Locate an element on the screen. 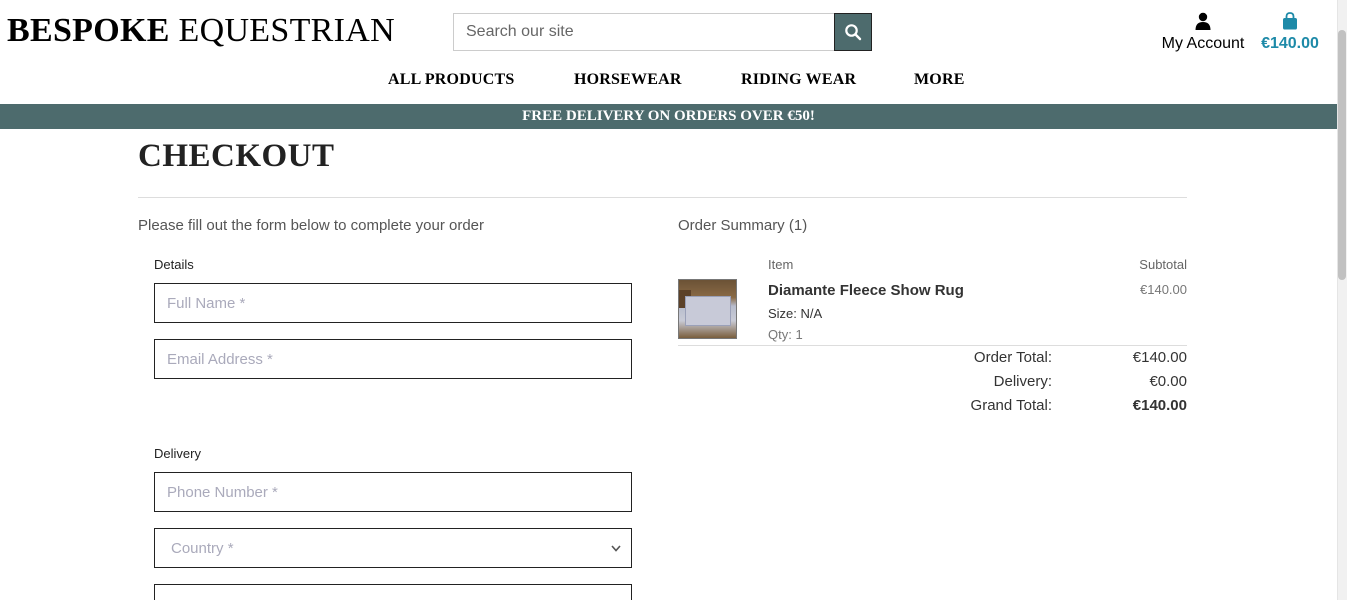 The height and width of the screenshot is (600, 1347). search-icon is located at coordinates (853, 32).